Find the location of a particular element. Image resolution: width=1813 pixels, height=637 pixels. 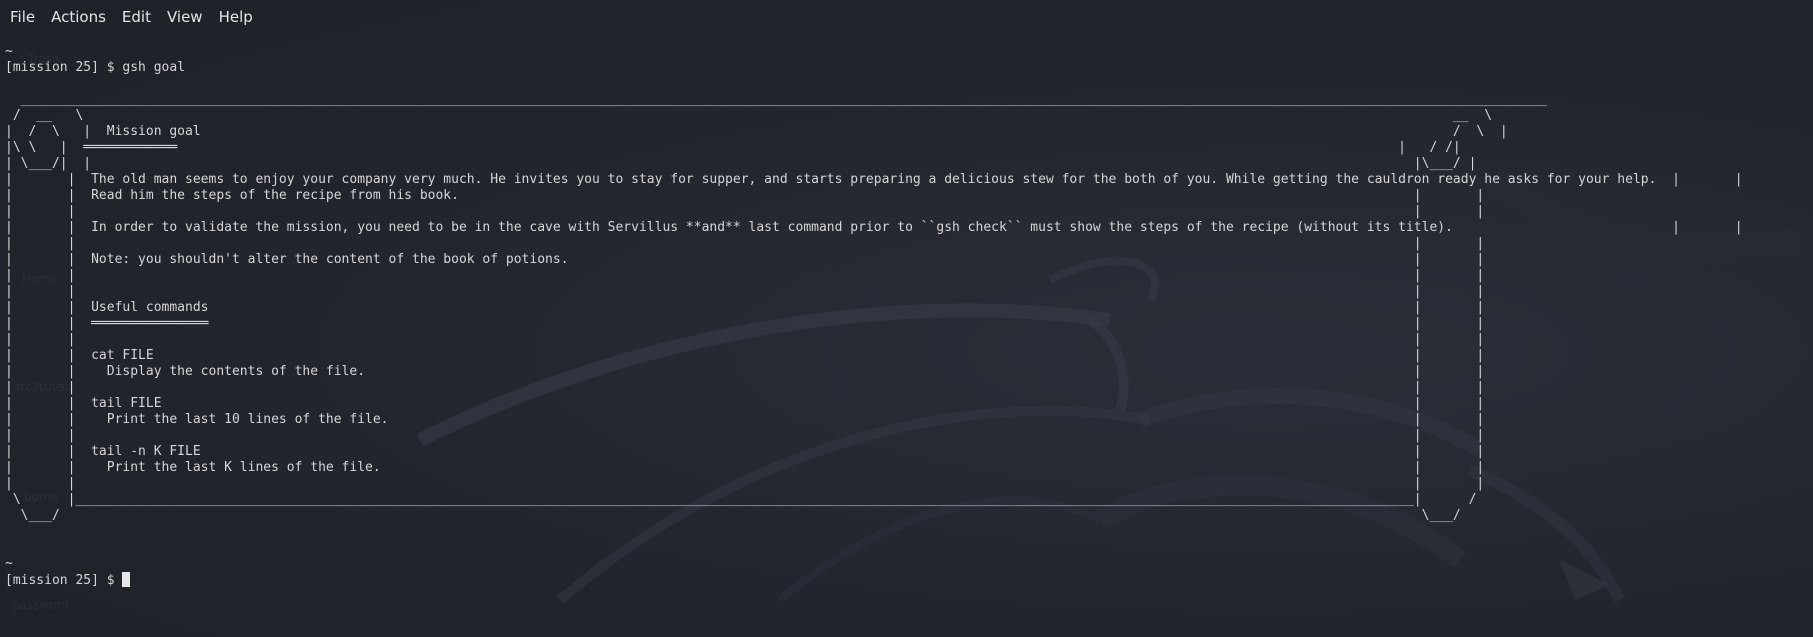

terminal-line: \___/ \___/ is located at coordinates (733, 515).